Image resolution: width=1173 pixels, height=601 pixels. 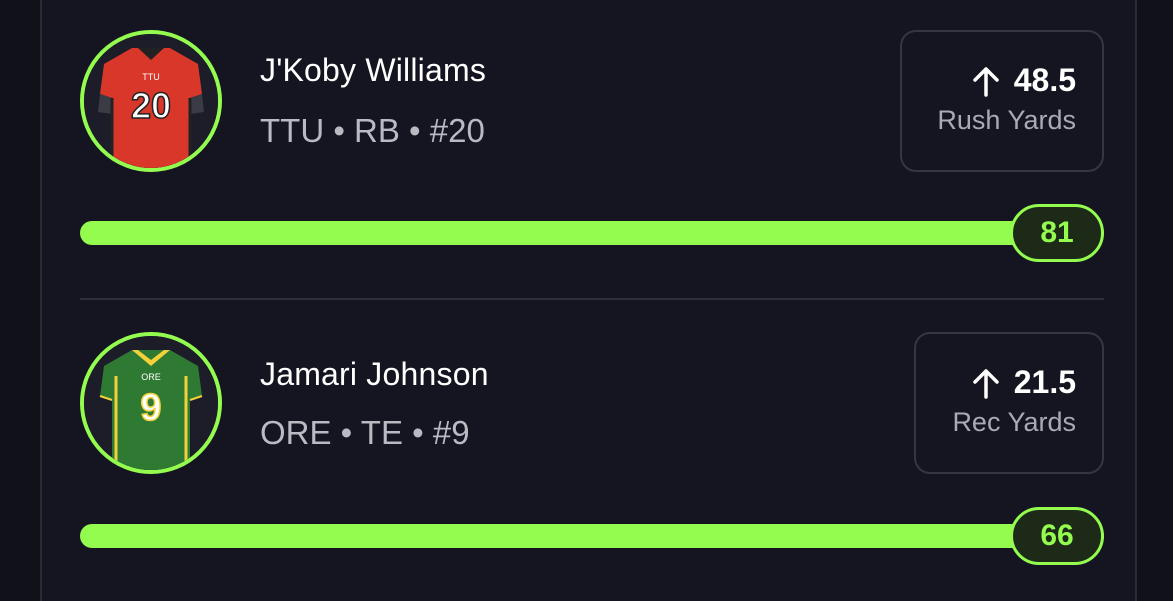 What do you see at coordinates (1044, 382) in the screenshot?
I see `stat-line-value: 21.5` at bounding box center [1044, 382].